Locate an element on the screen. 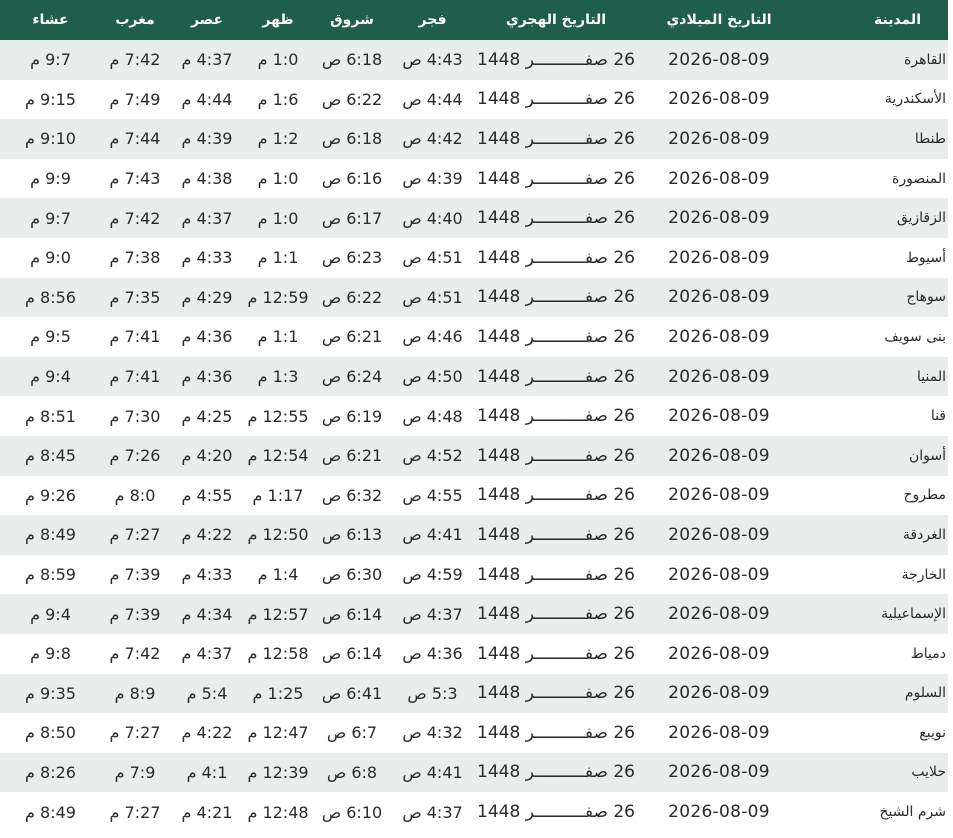 The image size is (953, 838). cell-city: السلوم is located at coordinates (925, 693).